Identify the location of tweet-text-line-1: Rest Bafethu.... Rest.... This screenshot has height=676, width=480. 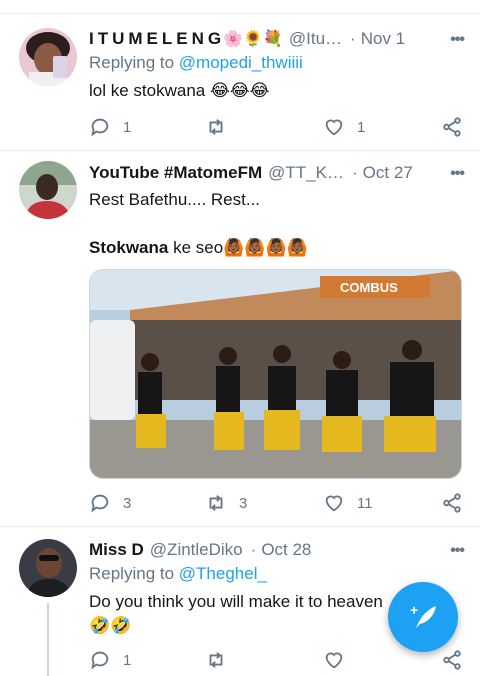
(175, 199).